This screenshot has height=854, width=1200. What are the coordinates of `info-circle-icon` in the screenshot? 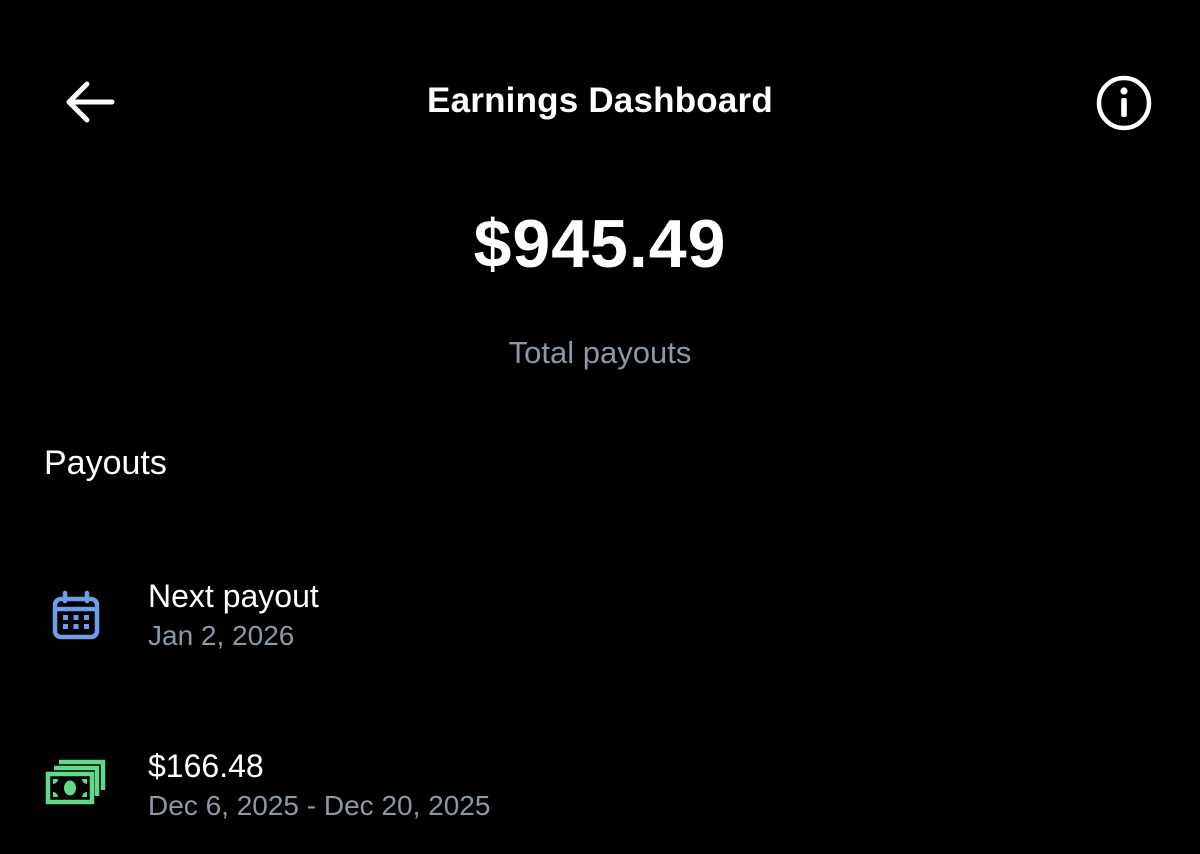 It's located at (1124, 103).